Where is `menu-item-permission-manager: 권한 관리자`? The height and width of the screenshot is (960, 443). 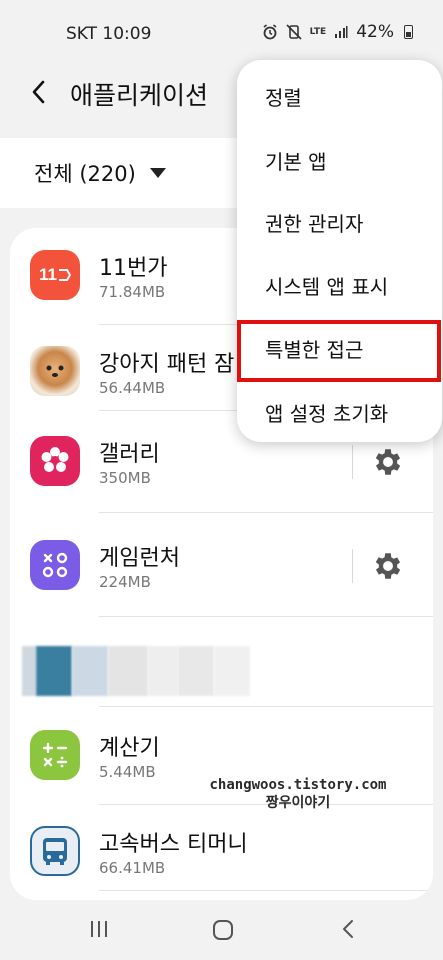
menu-item-permission-manager: 권한 관리자 is located at coordinates (314, 222).